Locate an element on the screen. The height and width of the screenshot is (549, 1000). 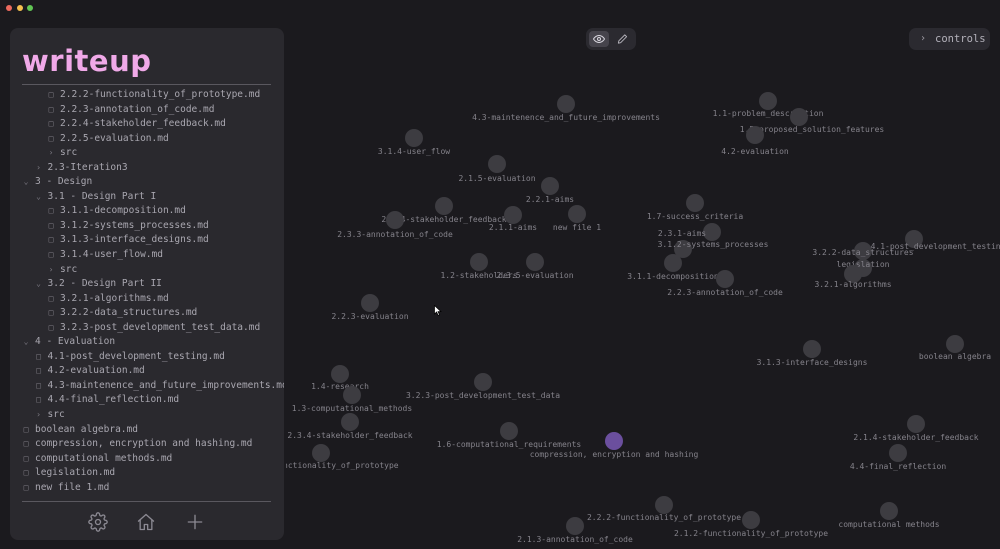
graph-node: 2.3.1-aims is located at coordinates (689, 232).